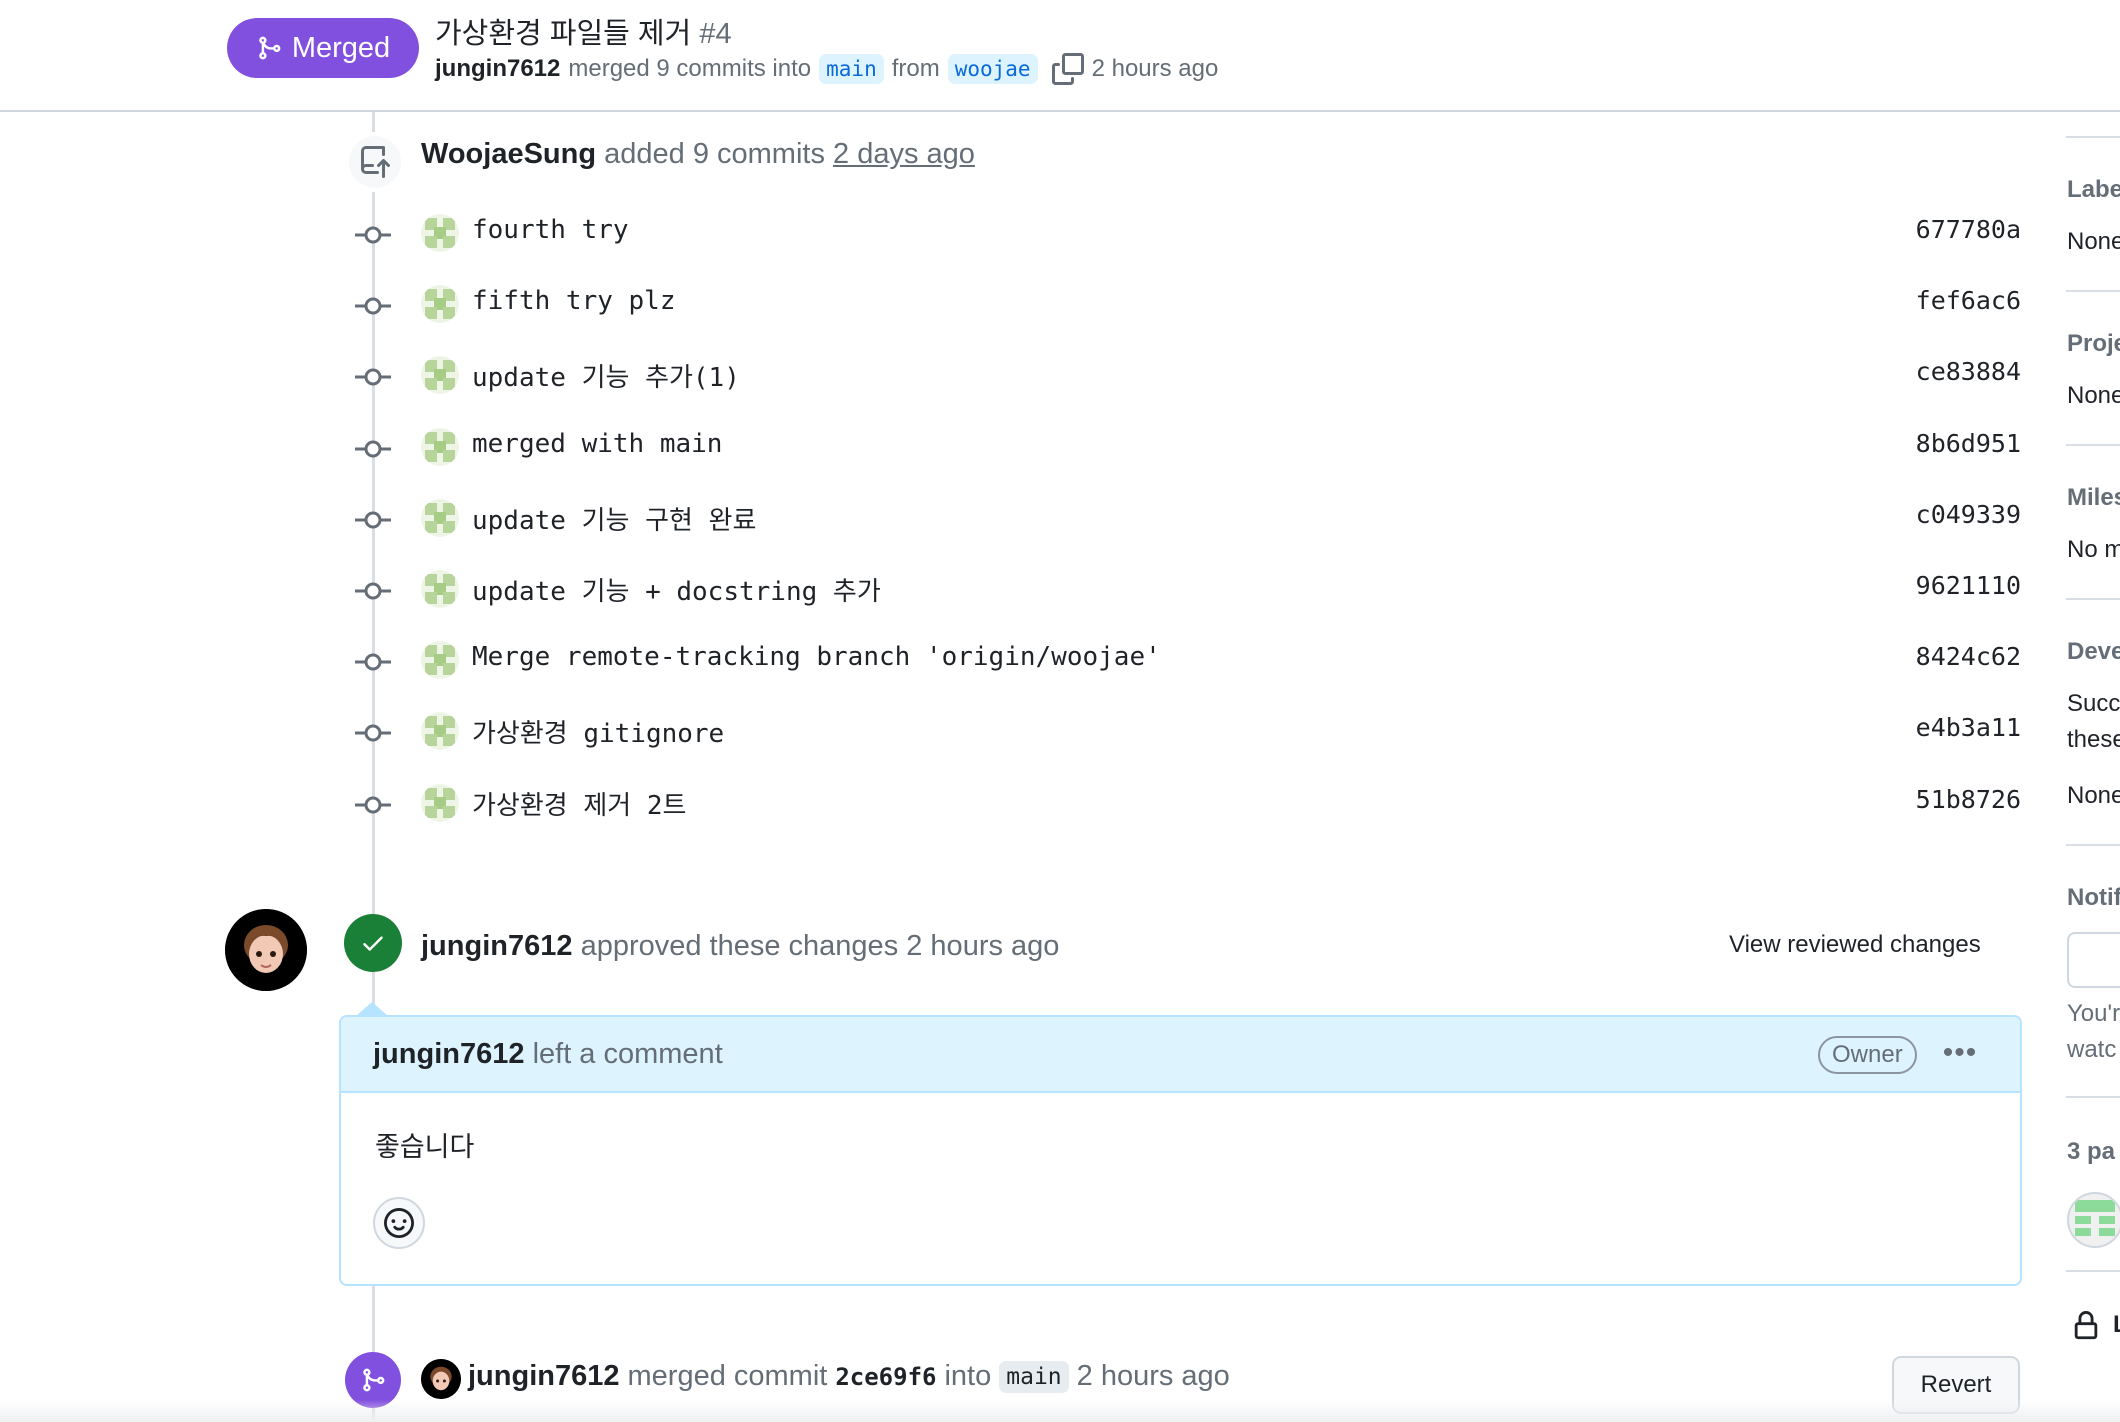  What do you see at coordinates (727, 1376) in the screenshot?
I see `merge-text-1: merged commit` at bounding box center [727, 1376].